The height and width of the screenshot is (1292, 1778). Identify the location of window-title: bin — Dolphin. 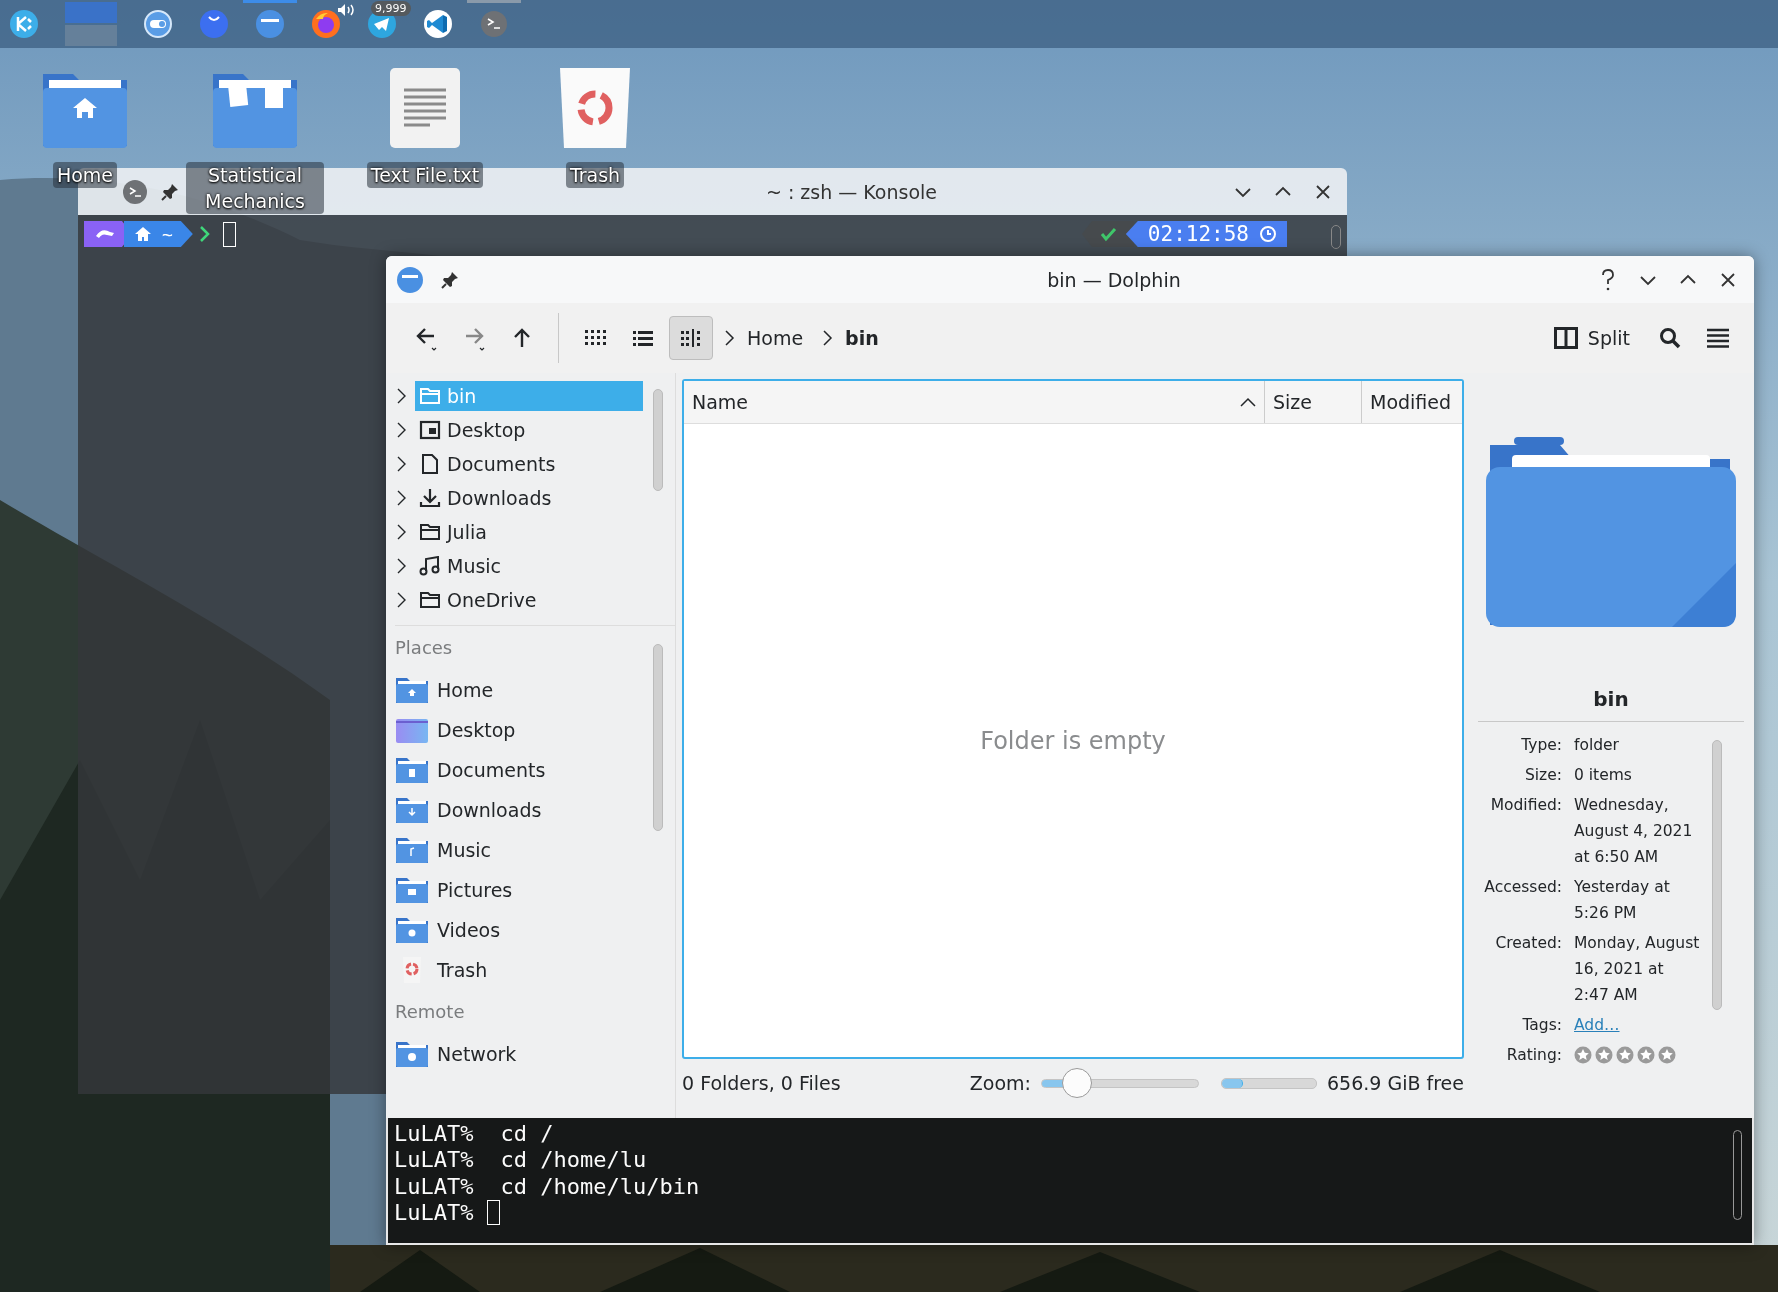
(1114, 279).